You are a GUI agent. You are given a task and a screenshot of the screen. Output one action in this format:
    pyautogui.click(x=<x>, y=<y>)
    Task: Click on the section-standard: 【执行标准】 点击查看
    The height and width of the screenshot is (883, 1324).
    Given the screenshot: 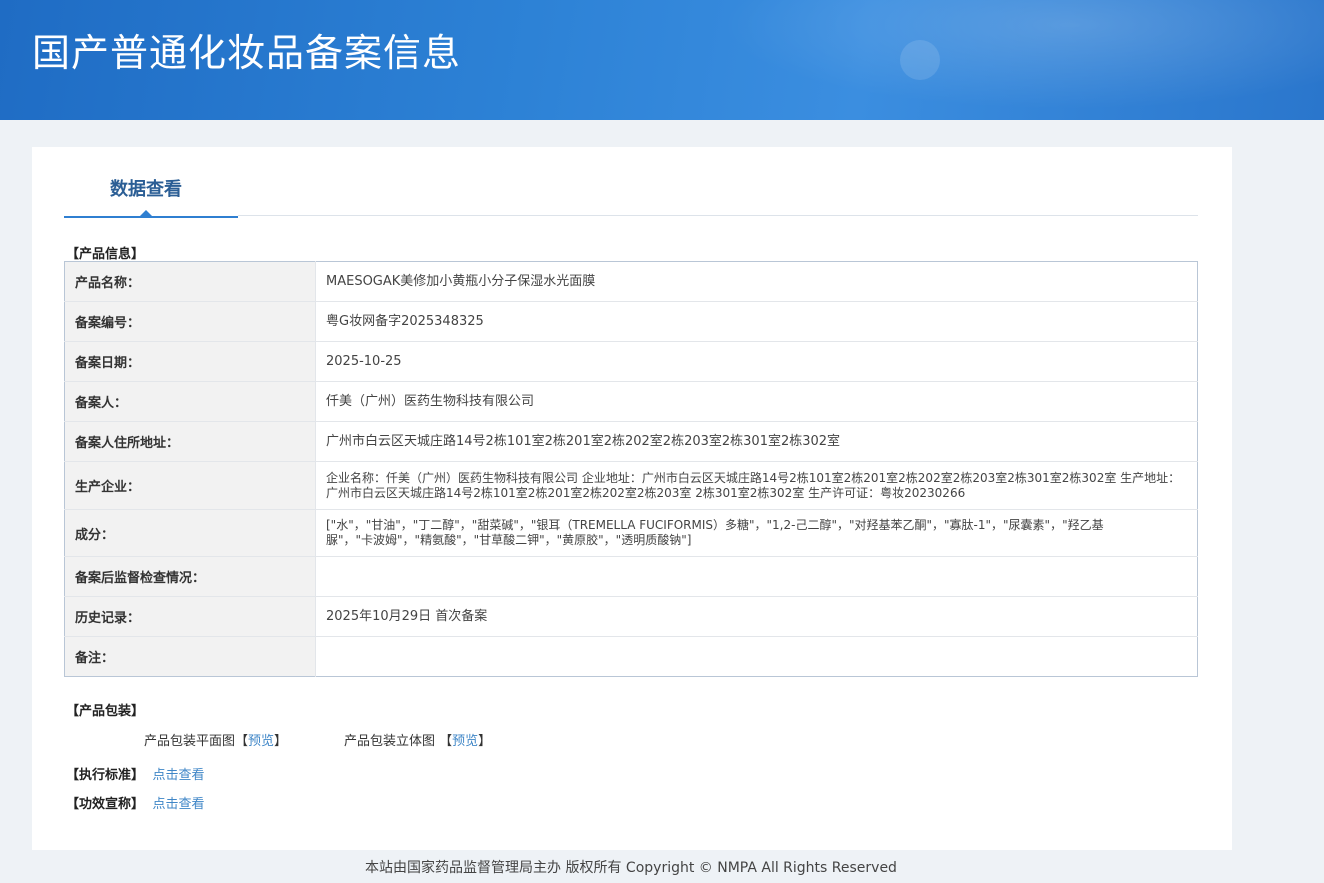 What is the action you would take?
    pyautogui.click(x=135, y=773)
    